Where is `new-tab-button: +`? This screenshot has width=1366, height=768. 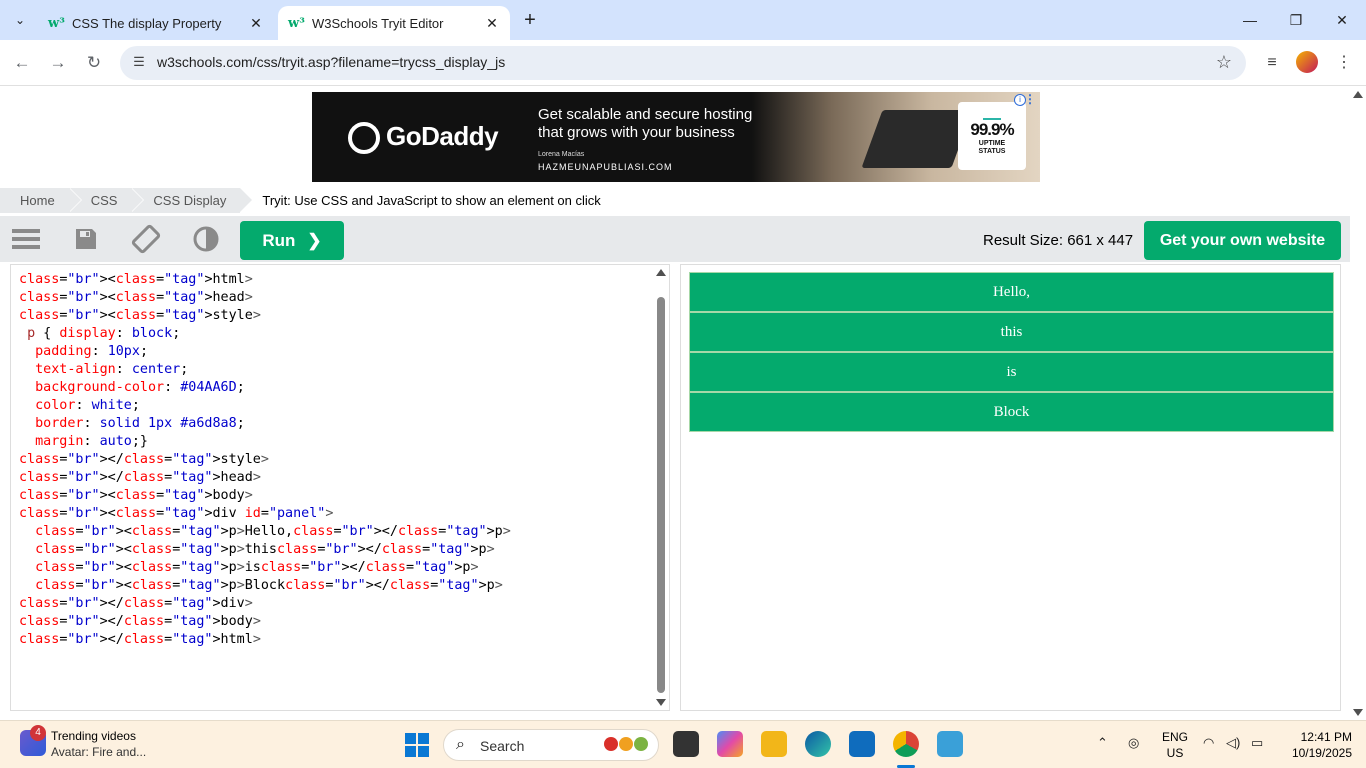
new-tab-button: + is located at coordinates (530, 21).